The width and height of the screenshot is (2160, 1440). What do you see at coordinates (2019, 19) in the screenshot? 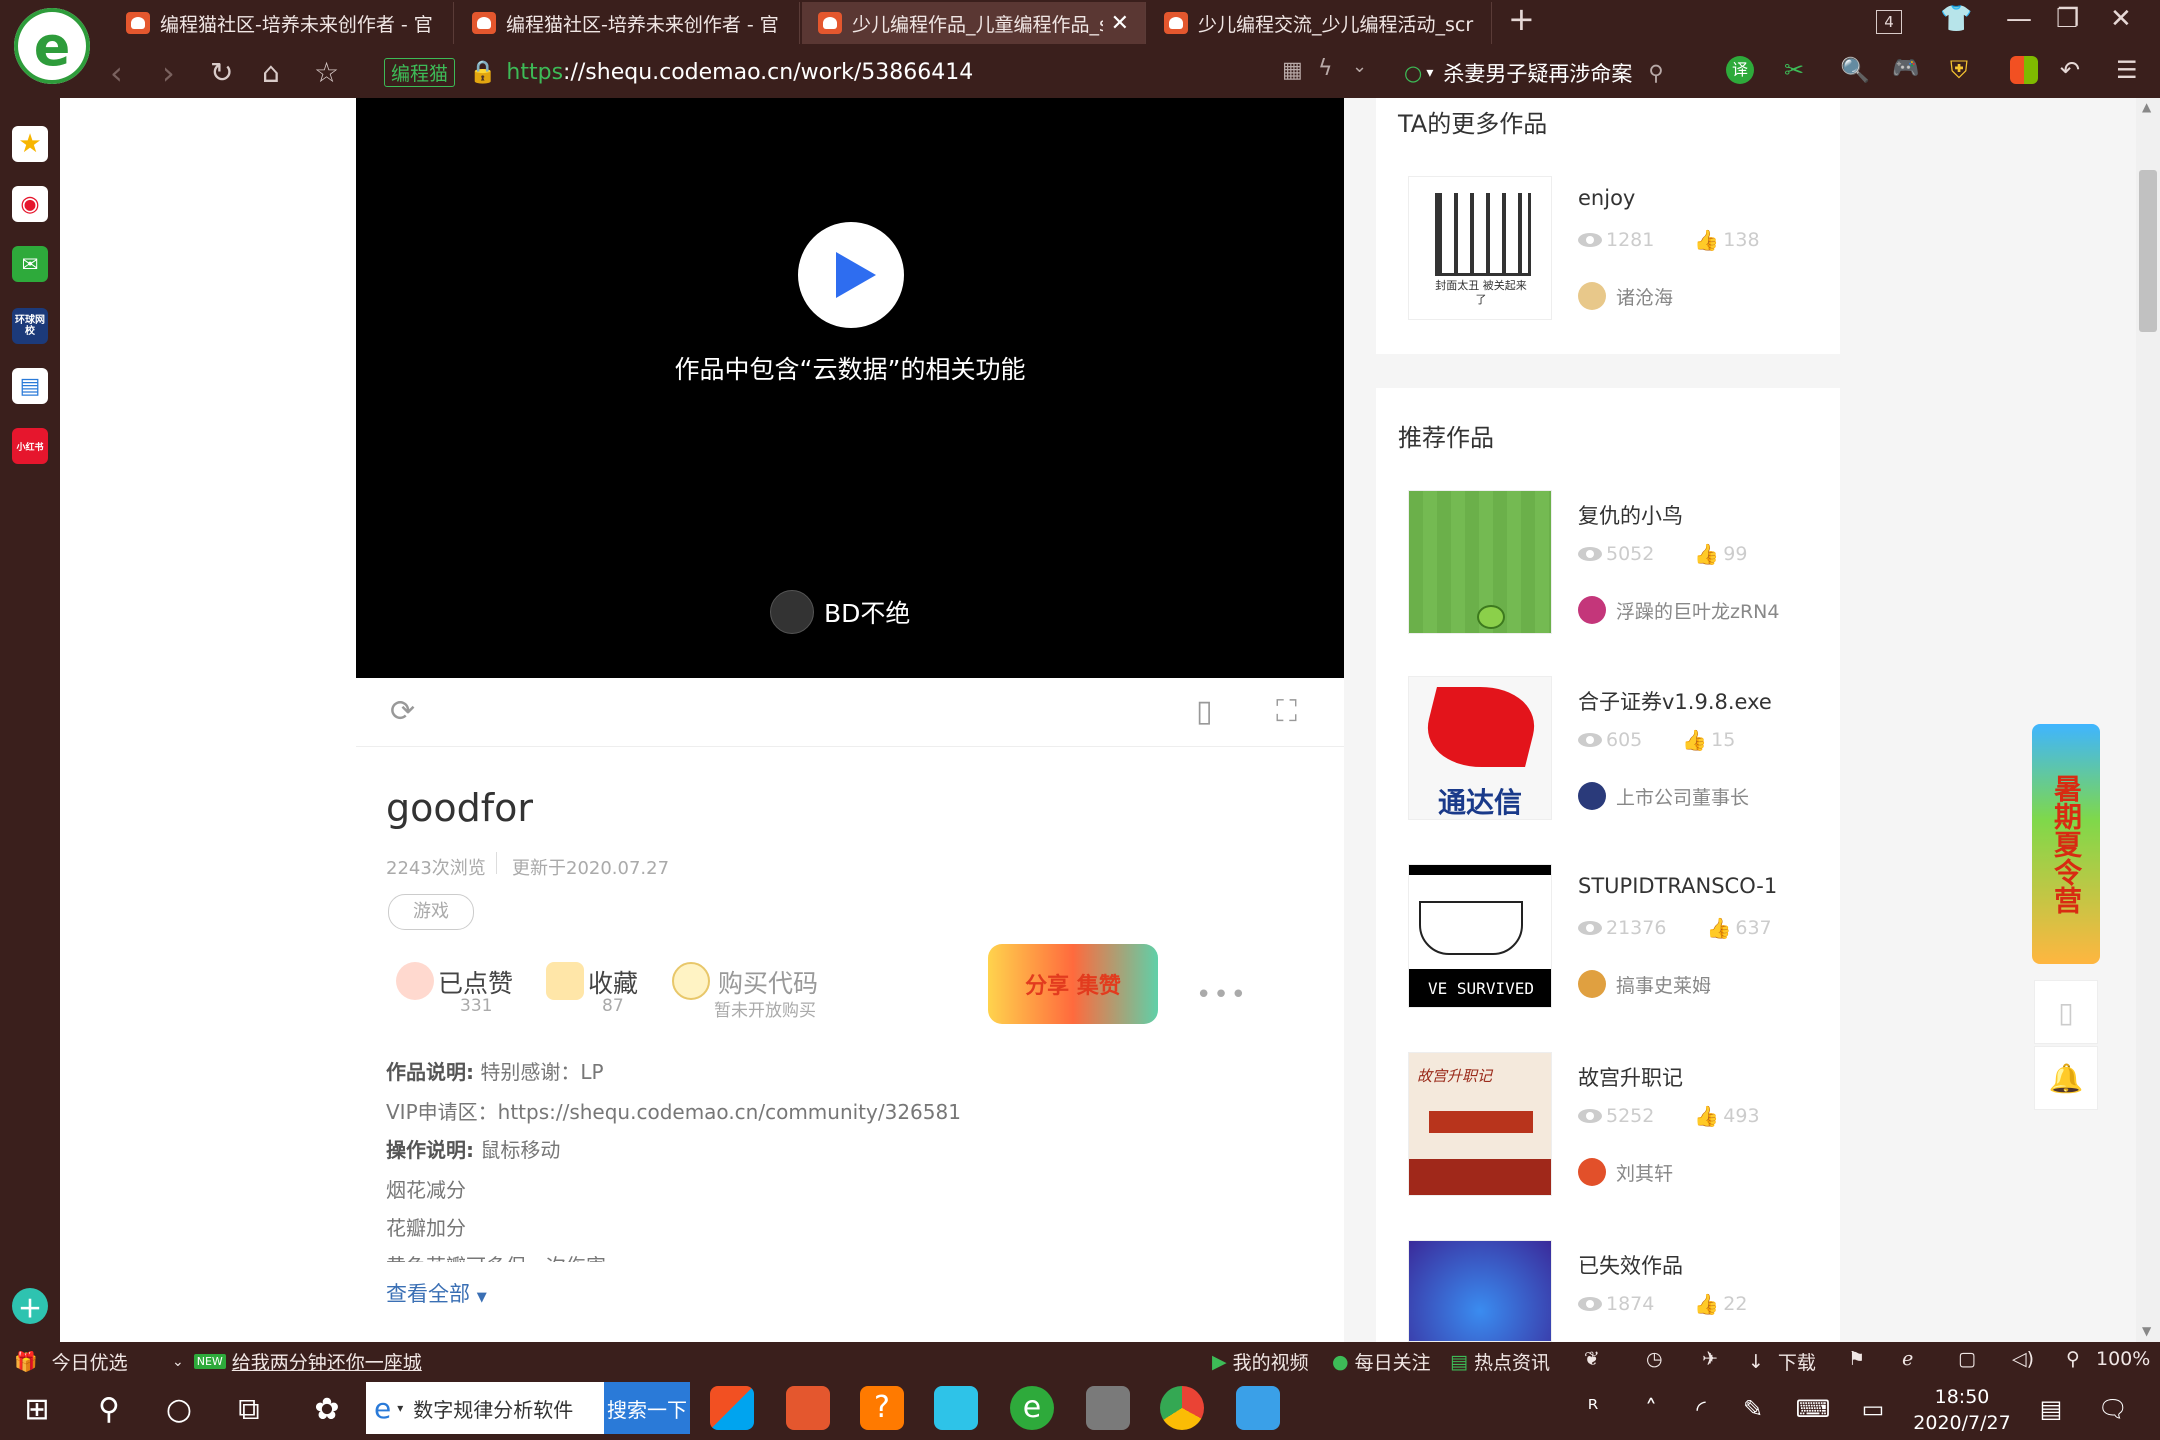
I see `minimize-icon: —` at bounding box center [2019, 19].